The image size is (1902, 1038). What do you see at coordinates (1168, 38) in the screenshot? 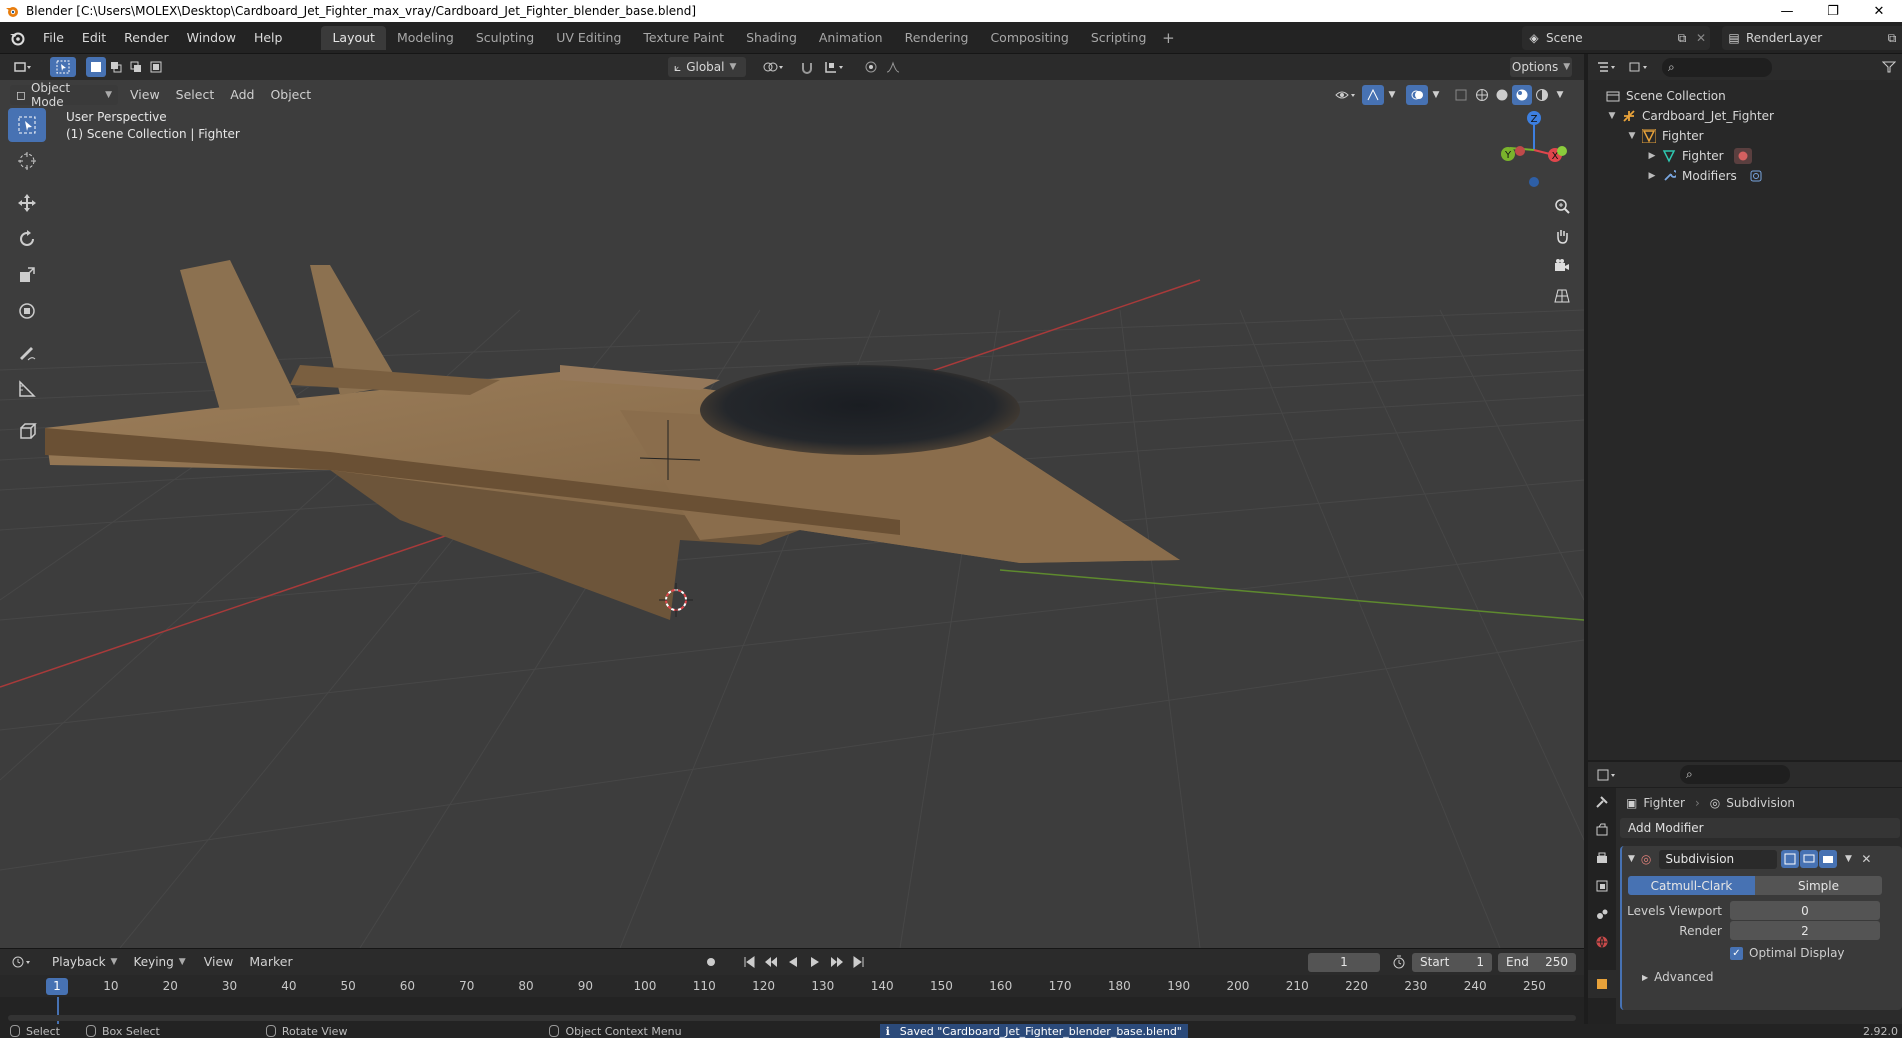
I see `add-workspace-button: +` at bounding box center [1168, 38].